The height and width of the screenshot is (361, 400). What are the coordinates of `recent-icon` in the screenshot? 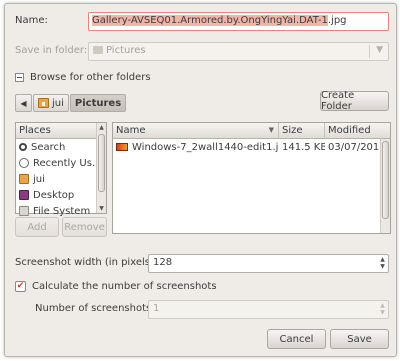 It's located at (24, 163).